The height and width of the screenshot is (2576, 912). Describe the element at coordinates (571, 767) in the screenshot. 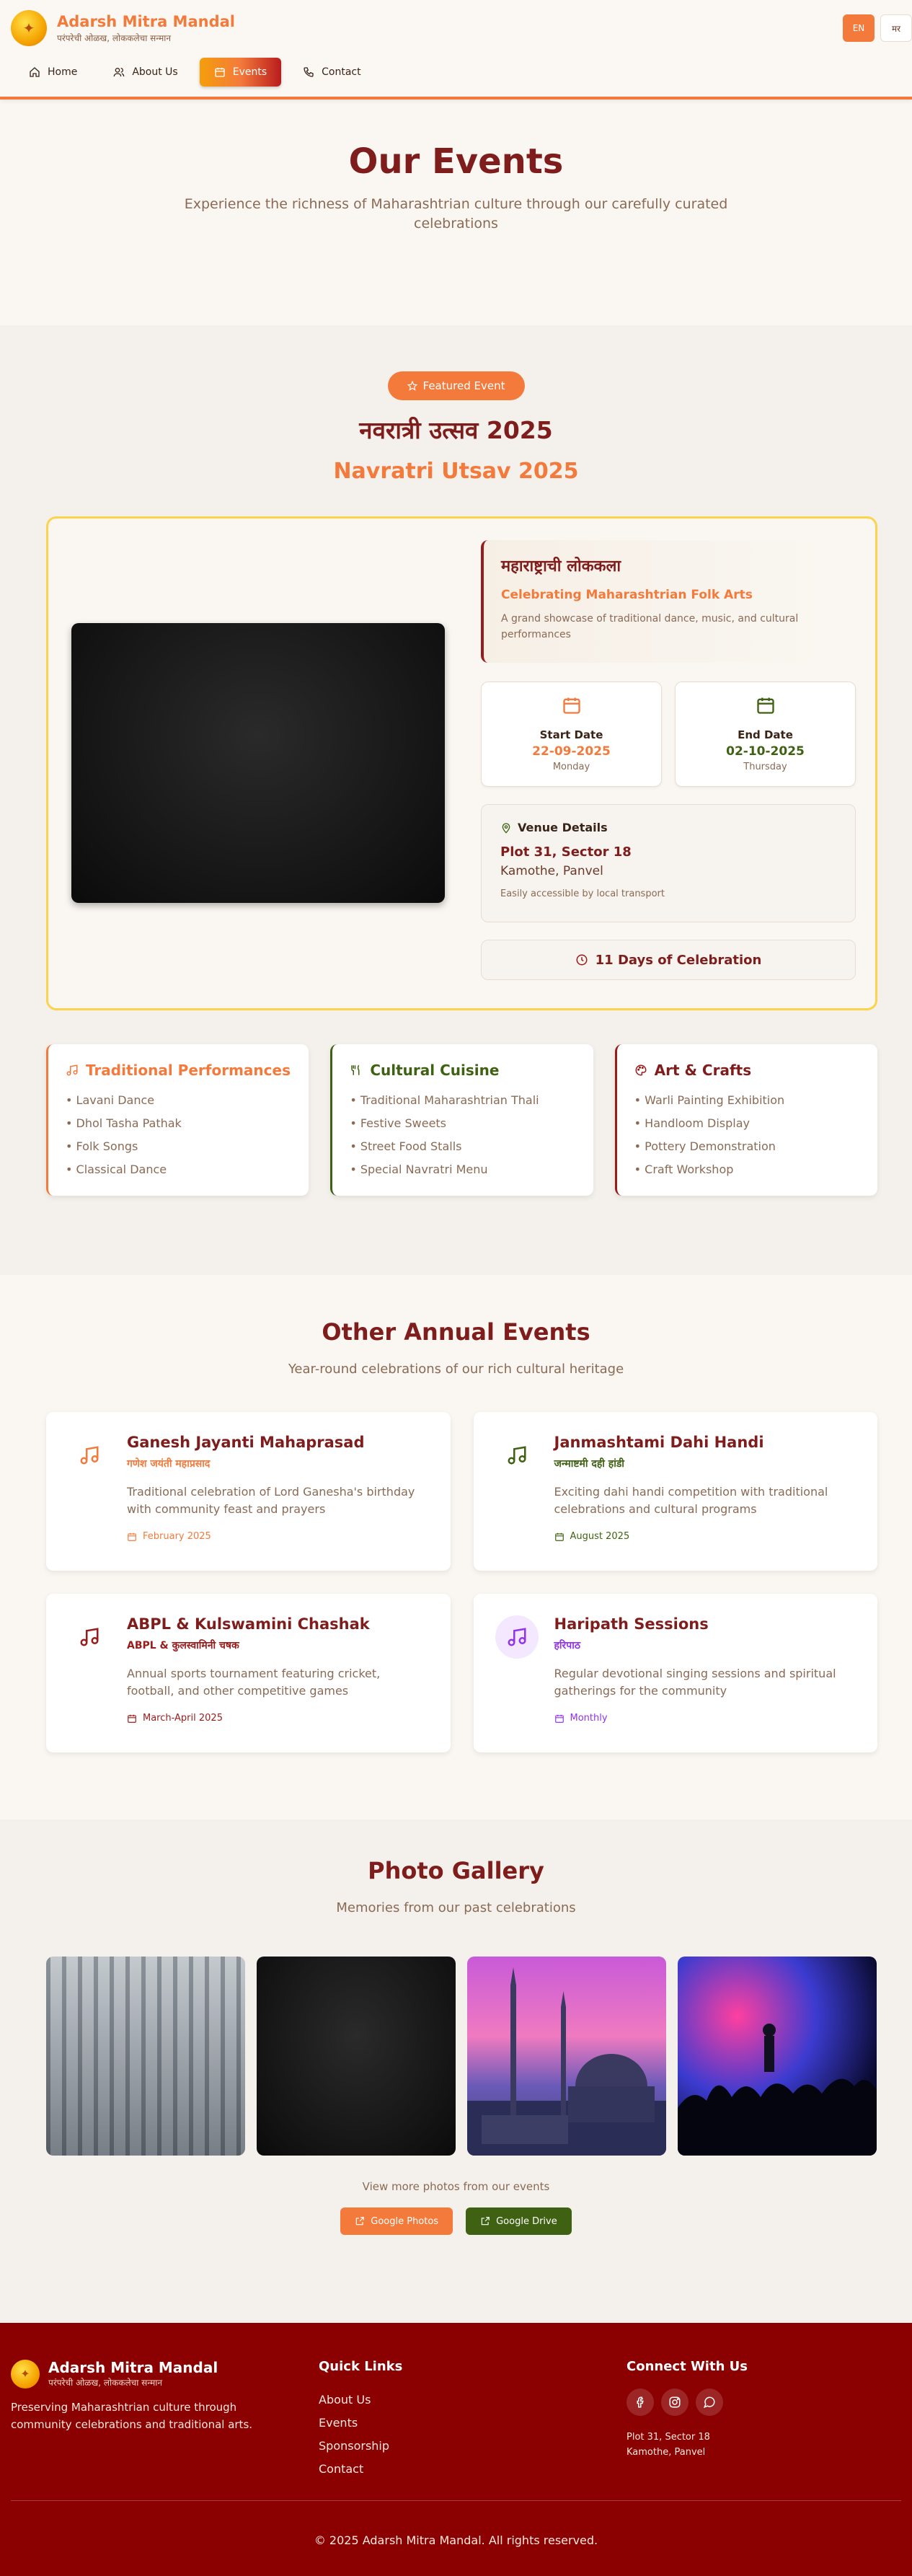

I see `start-date-day: Monday` at that location.